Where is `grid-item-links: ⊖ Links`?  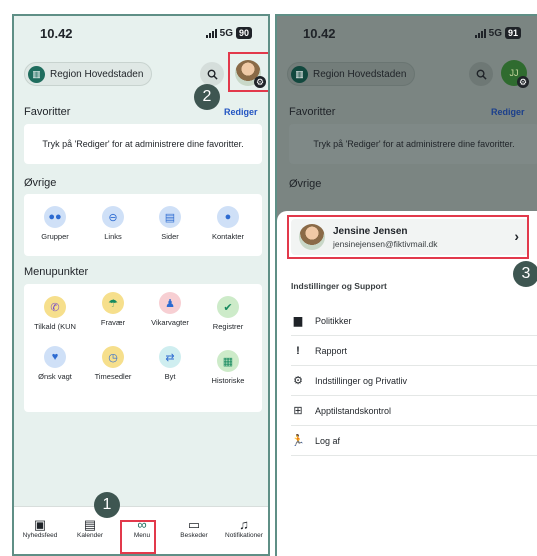
grid-item-links: ⊖ Links is located at coordinates (113, 223).